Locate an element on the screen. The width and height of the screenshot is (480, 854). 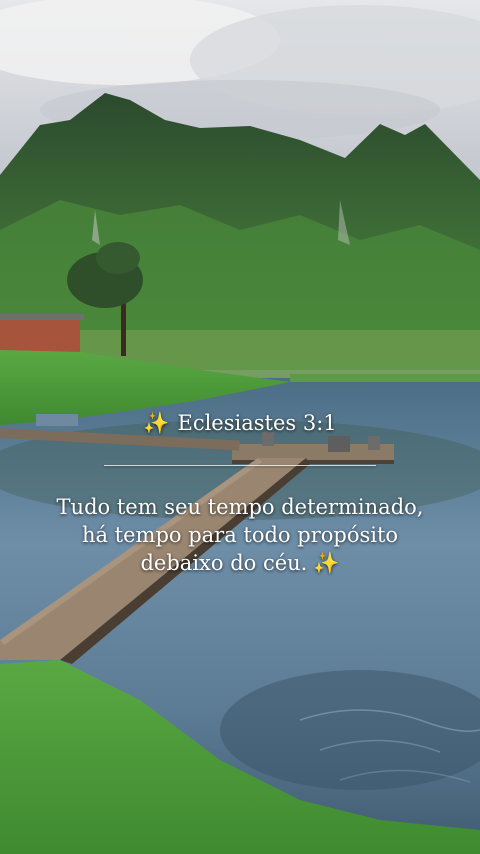
divider-line is located at coordinates (240, 465).